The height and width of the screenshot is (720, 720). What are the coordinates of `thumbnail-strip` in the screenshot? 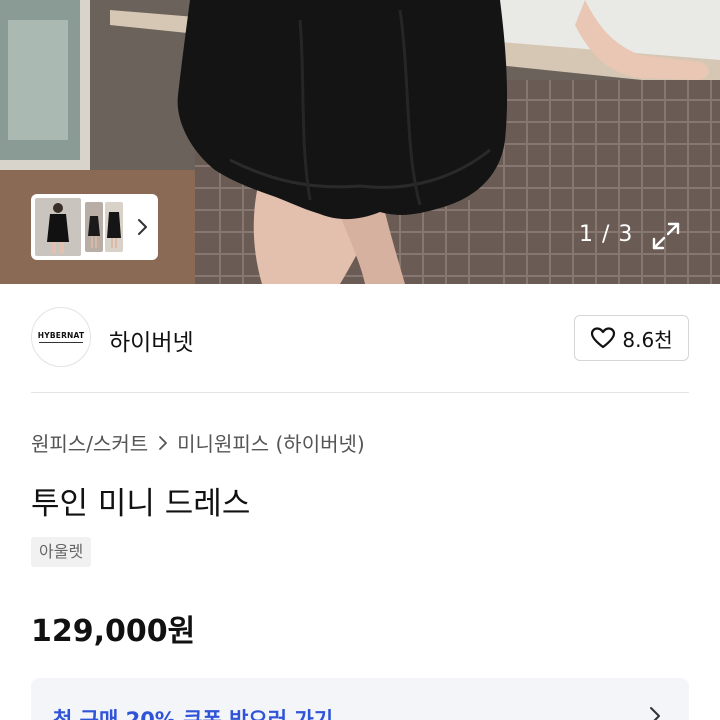 It's located at (94, 227).